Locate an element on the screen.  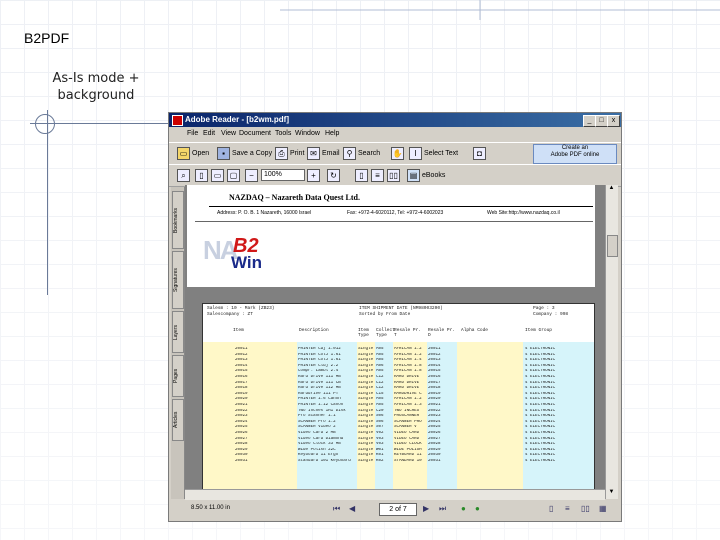
last-page-icon: ⏭ is located at coordinates (442, 509).